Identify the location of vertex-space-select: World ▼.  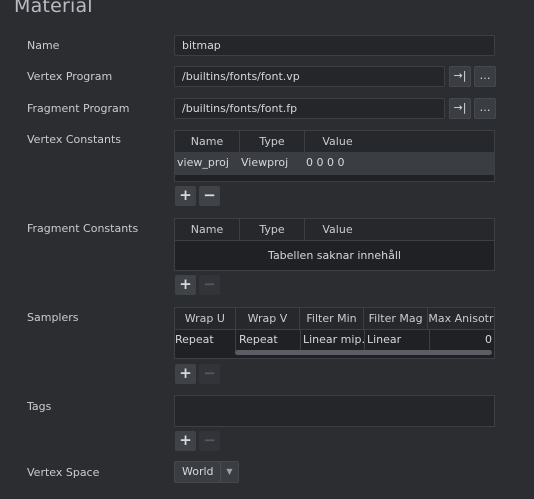
(206, 472).